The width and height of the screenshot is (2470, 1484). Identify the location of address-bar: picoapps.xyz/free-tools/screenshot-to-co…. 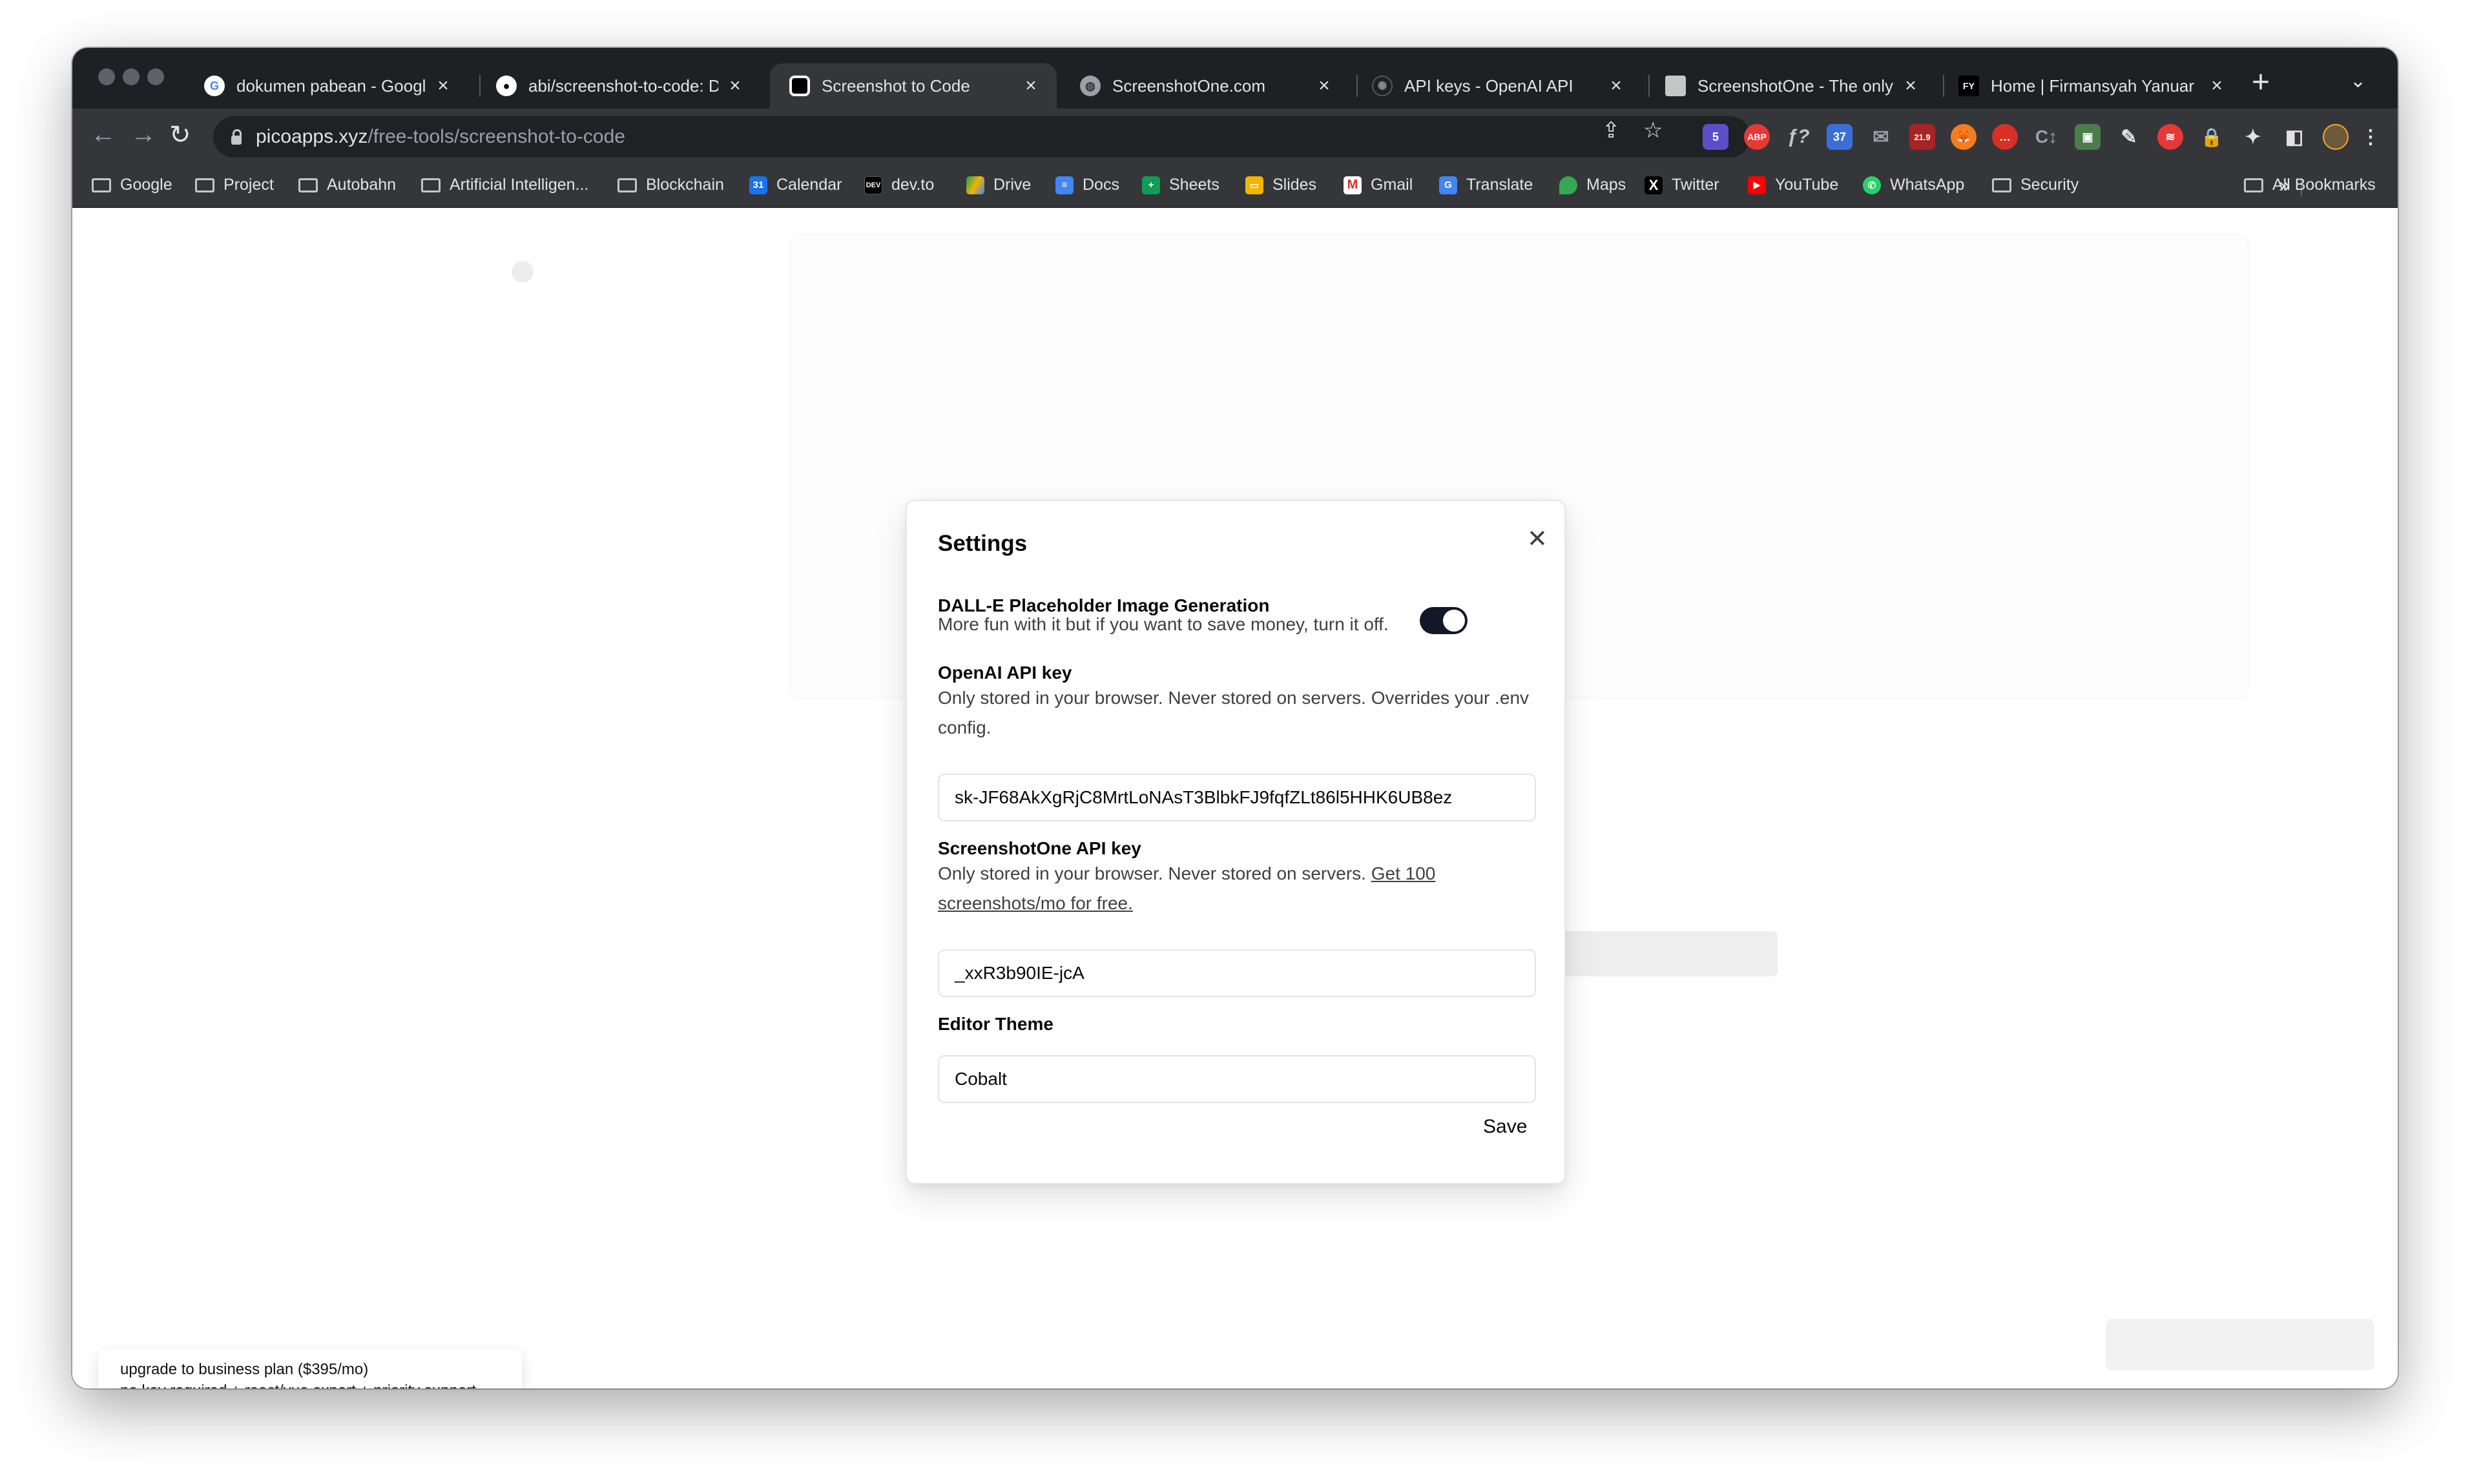
(981, 137).